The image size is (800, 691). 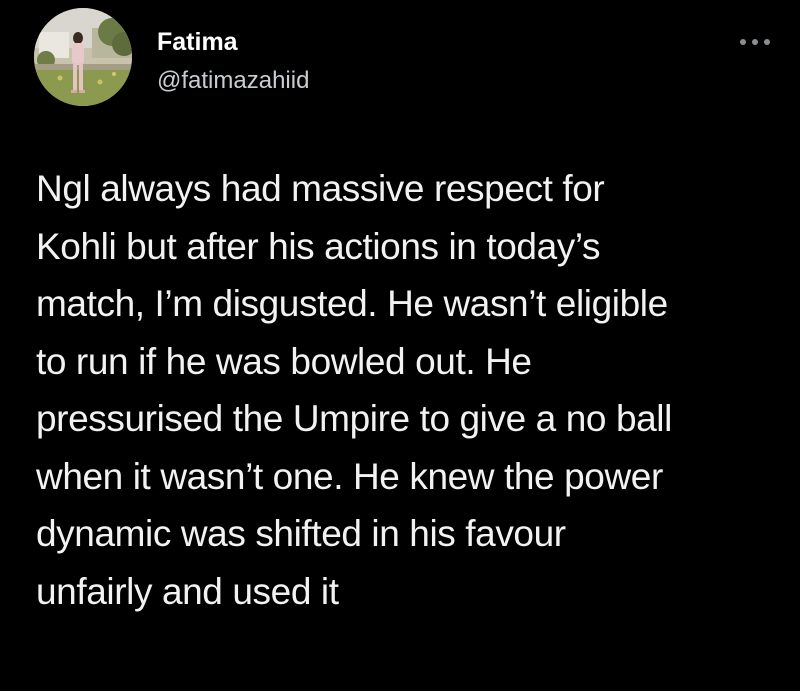 I want to click on tweet-text-line: pressurised the Umpire to give a no ball, so click(x=354, y=418).